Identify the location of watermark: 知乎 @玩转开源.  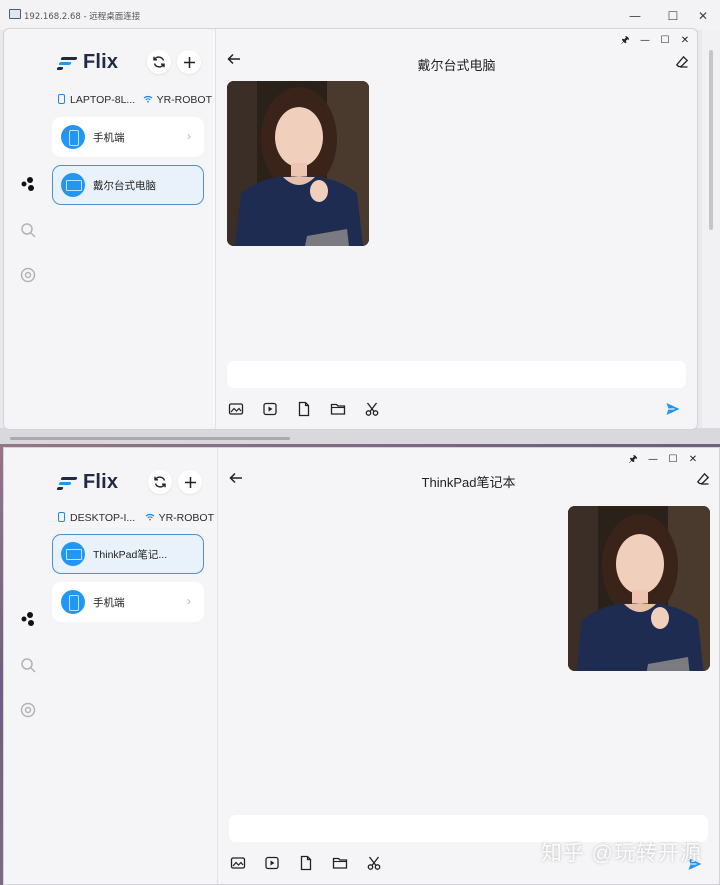
(621, 853).